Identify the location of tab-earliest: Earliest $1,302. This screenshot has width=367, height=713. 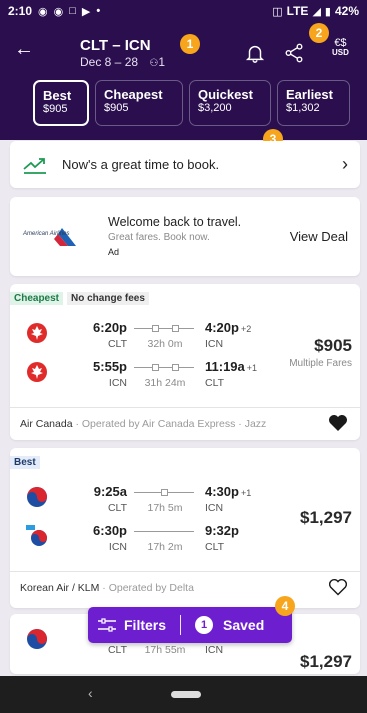
(313, 103).